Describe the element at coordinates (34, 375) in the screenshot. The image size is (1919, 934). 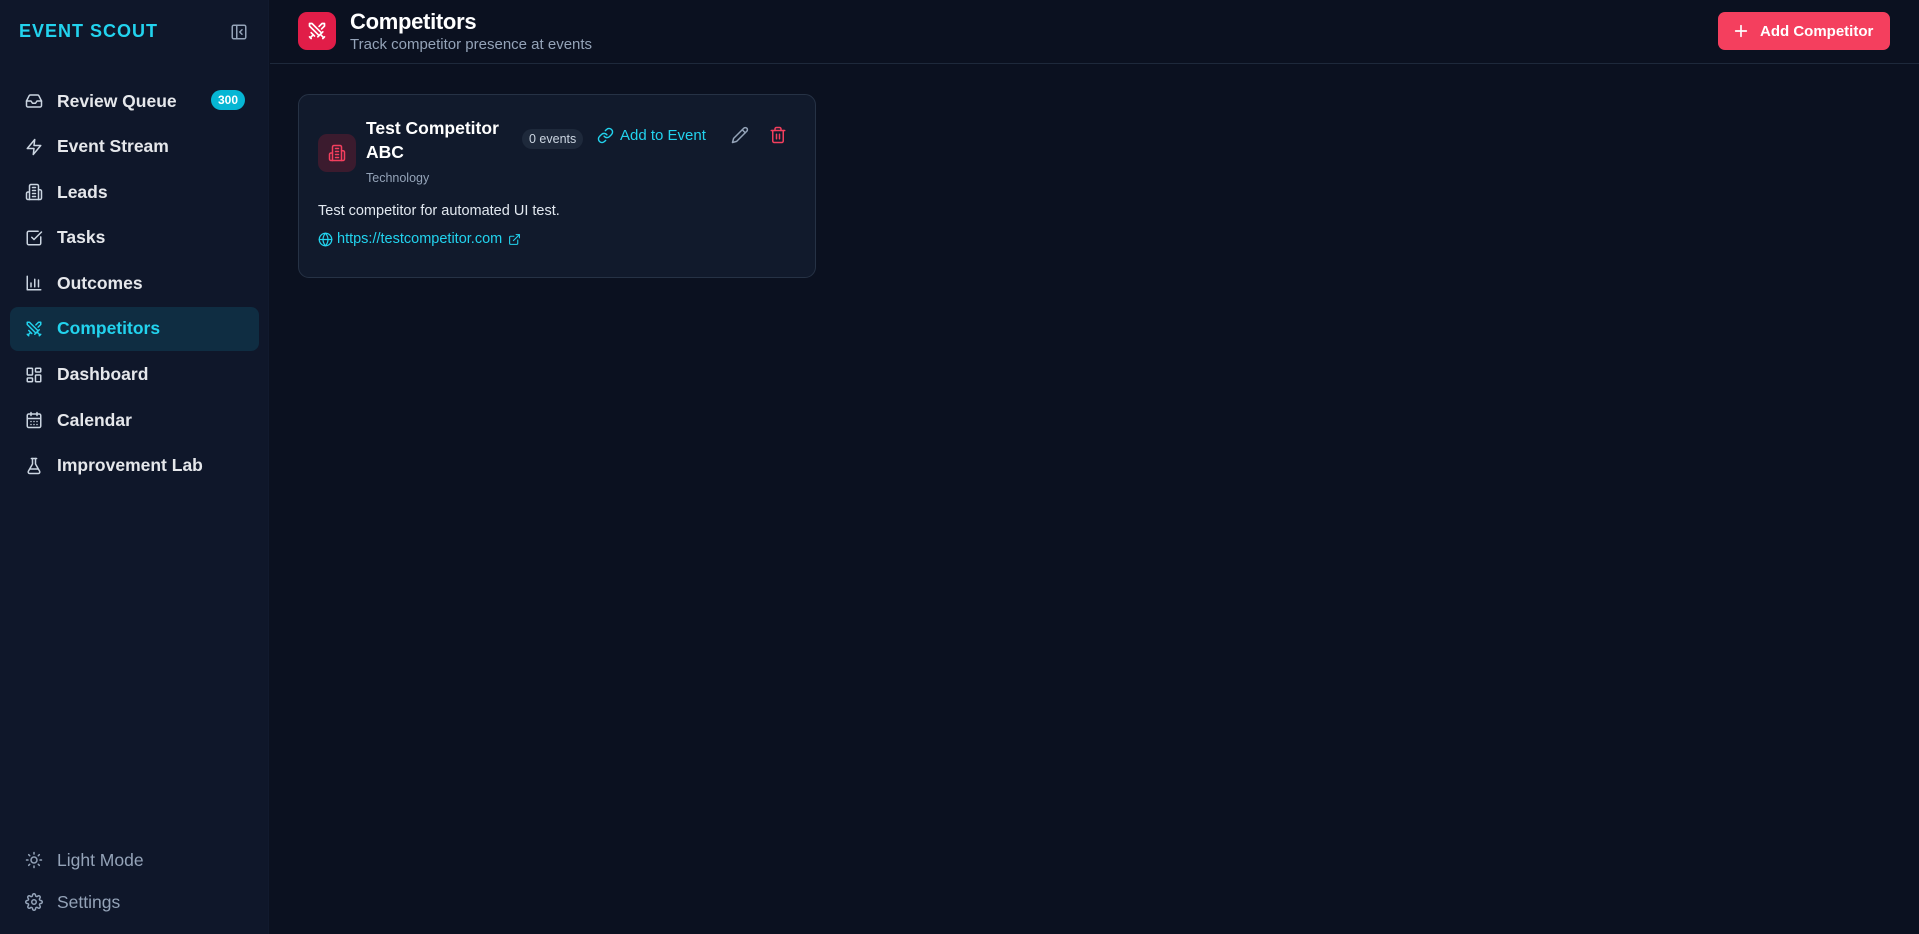
I see `layout-dashboard-icon` at that location.